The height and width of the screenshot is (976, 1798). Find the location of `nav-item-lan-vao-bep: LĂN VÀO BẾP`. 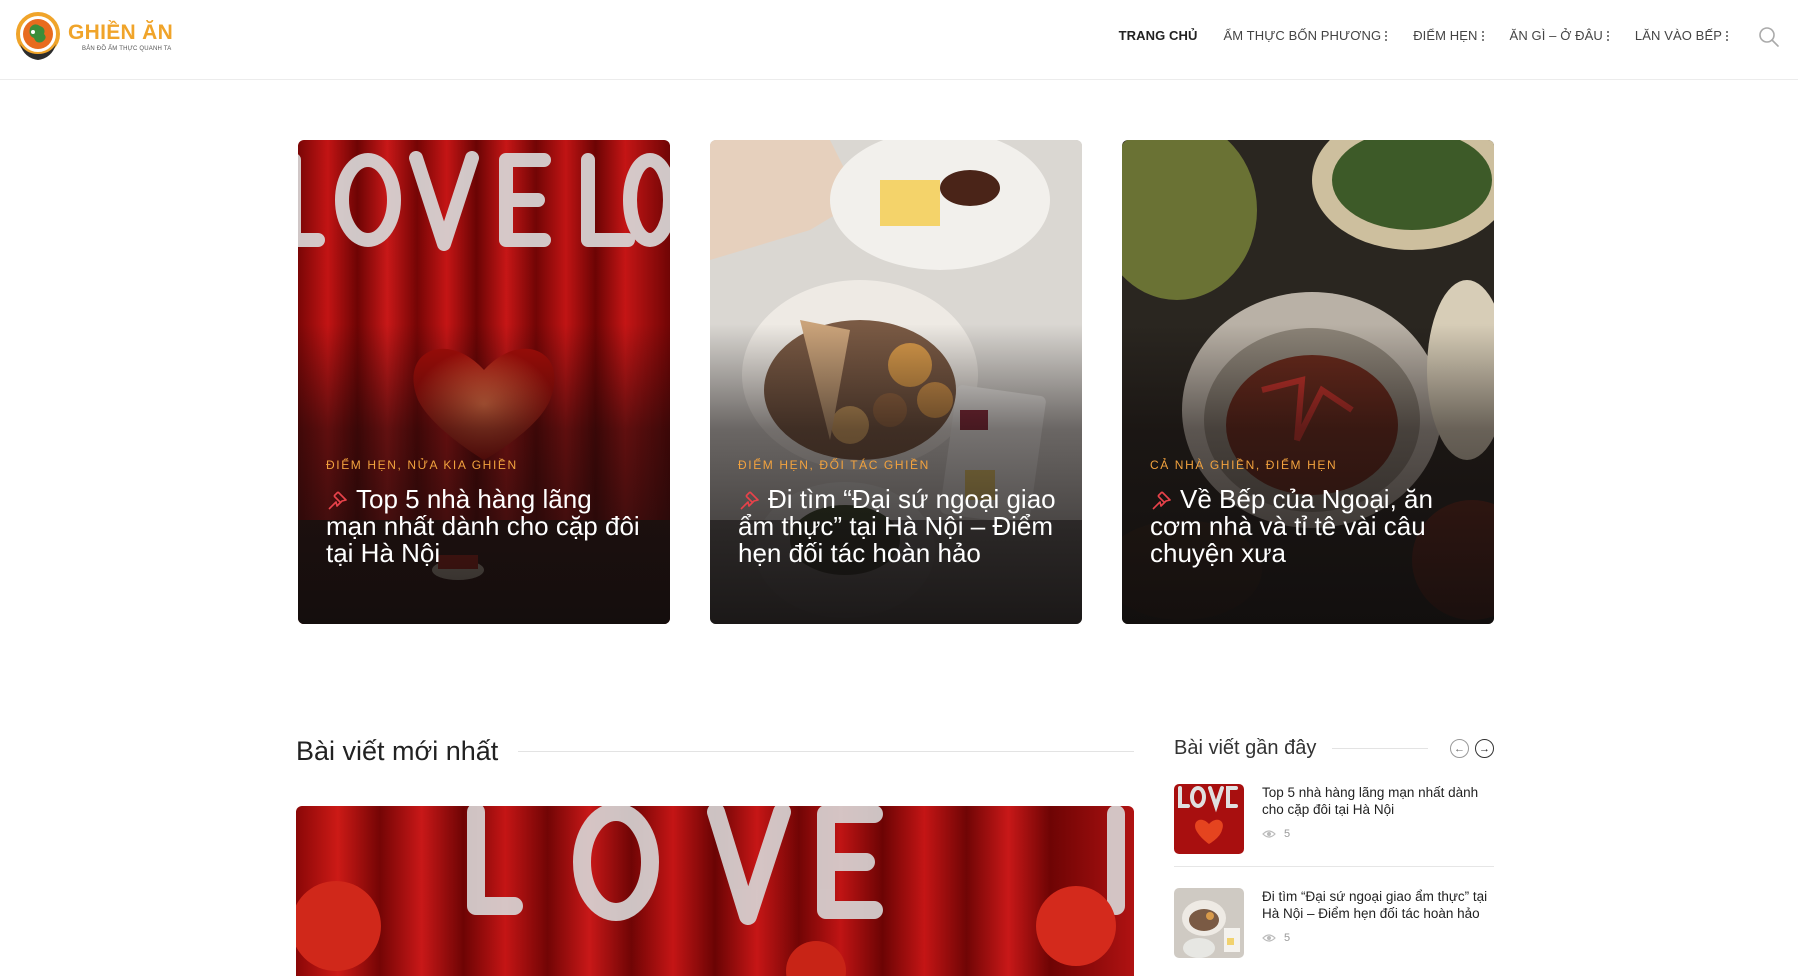

nav-item-lan-vao-bep: LĂN VÀO BẾP is located at coordinates (1681, 35).